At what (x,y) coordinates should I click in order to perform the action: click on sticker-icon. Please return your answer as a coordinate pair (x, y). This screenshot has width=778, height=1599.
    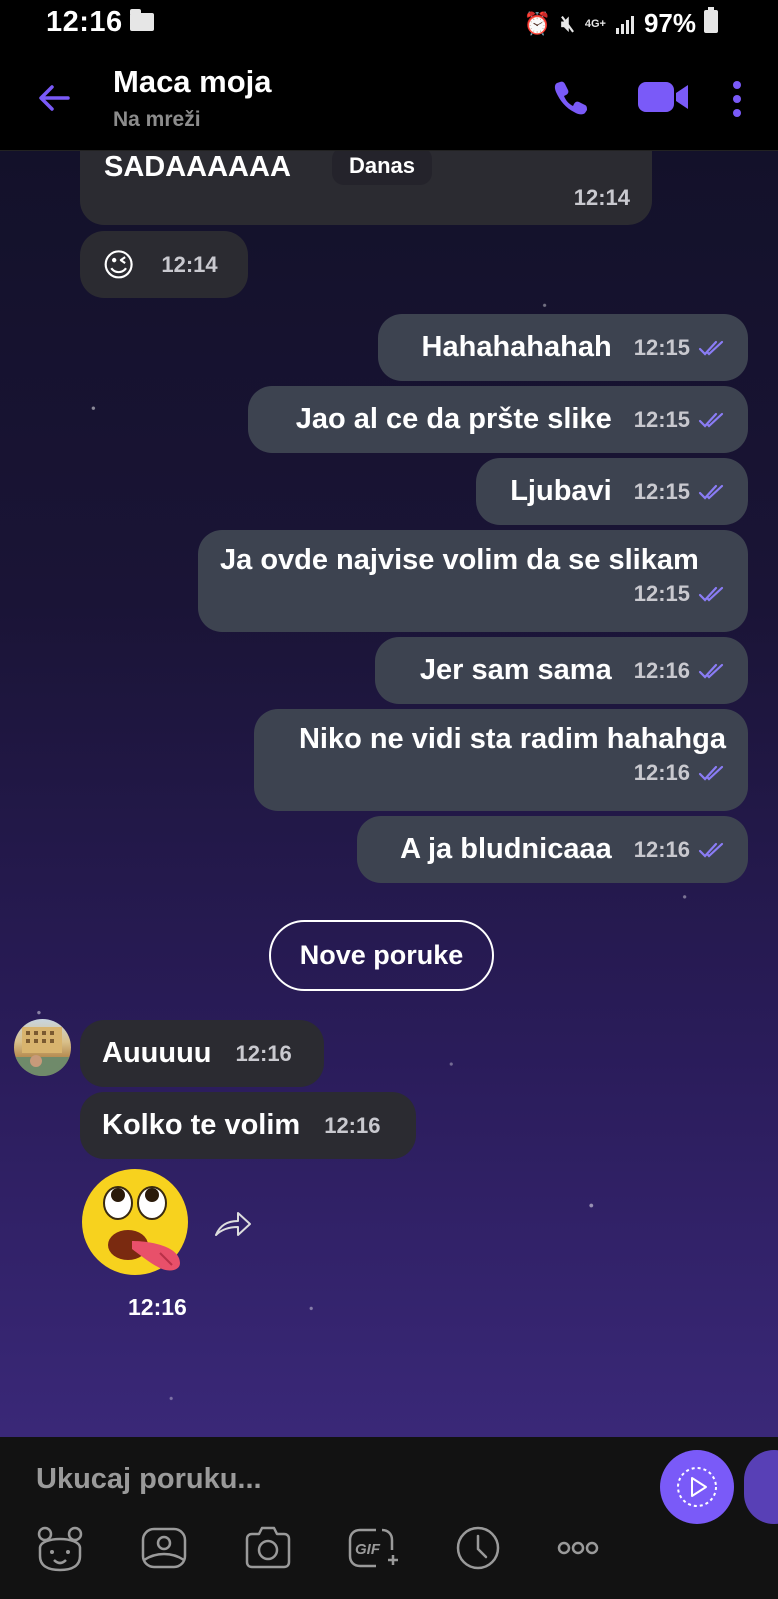
    Looking at the image, I should click on (60, 1548).